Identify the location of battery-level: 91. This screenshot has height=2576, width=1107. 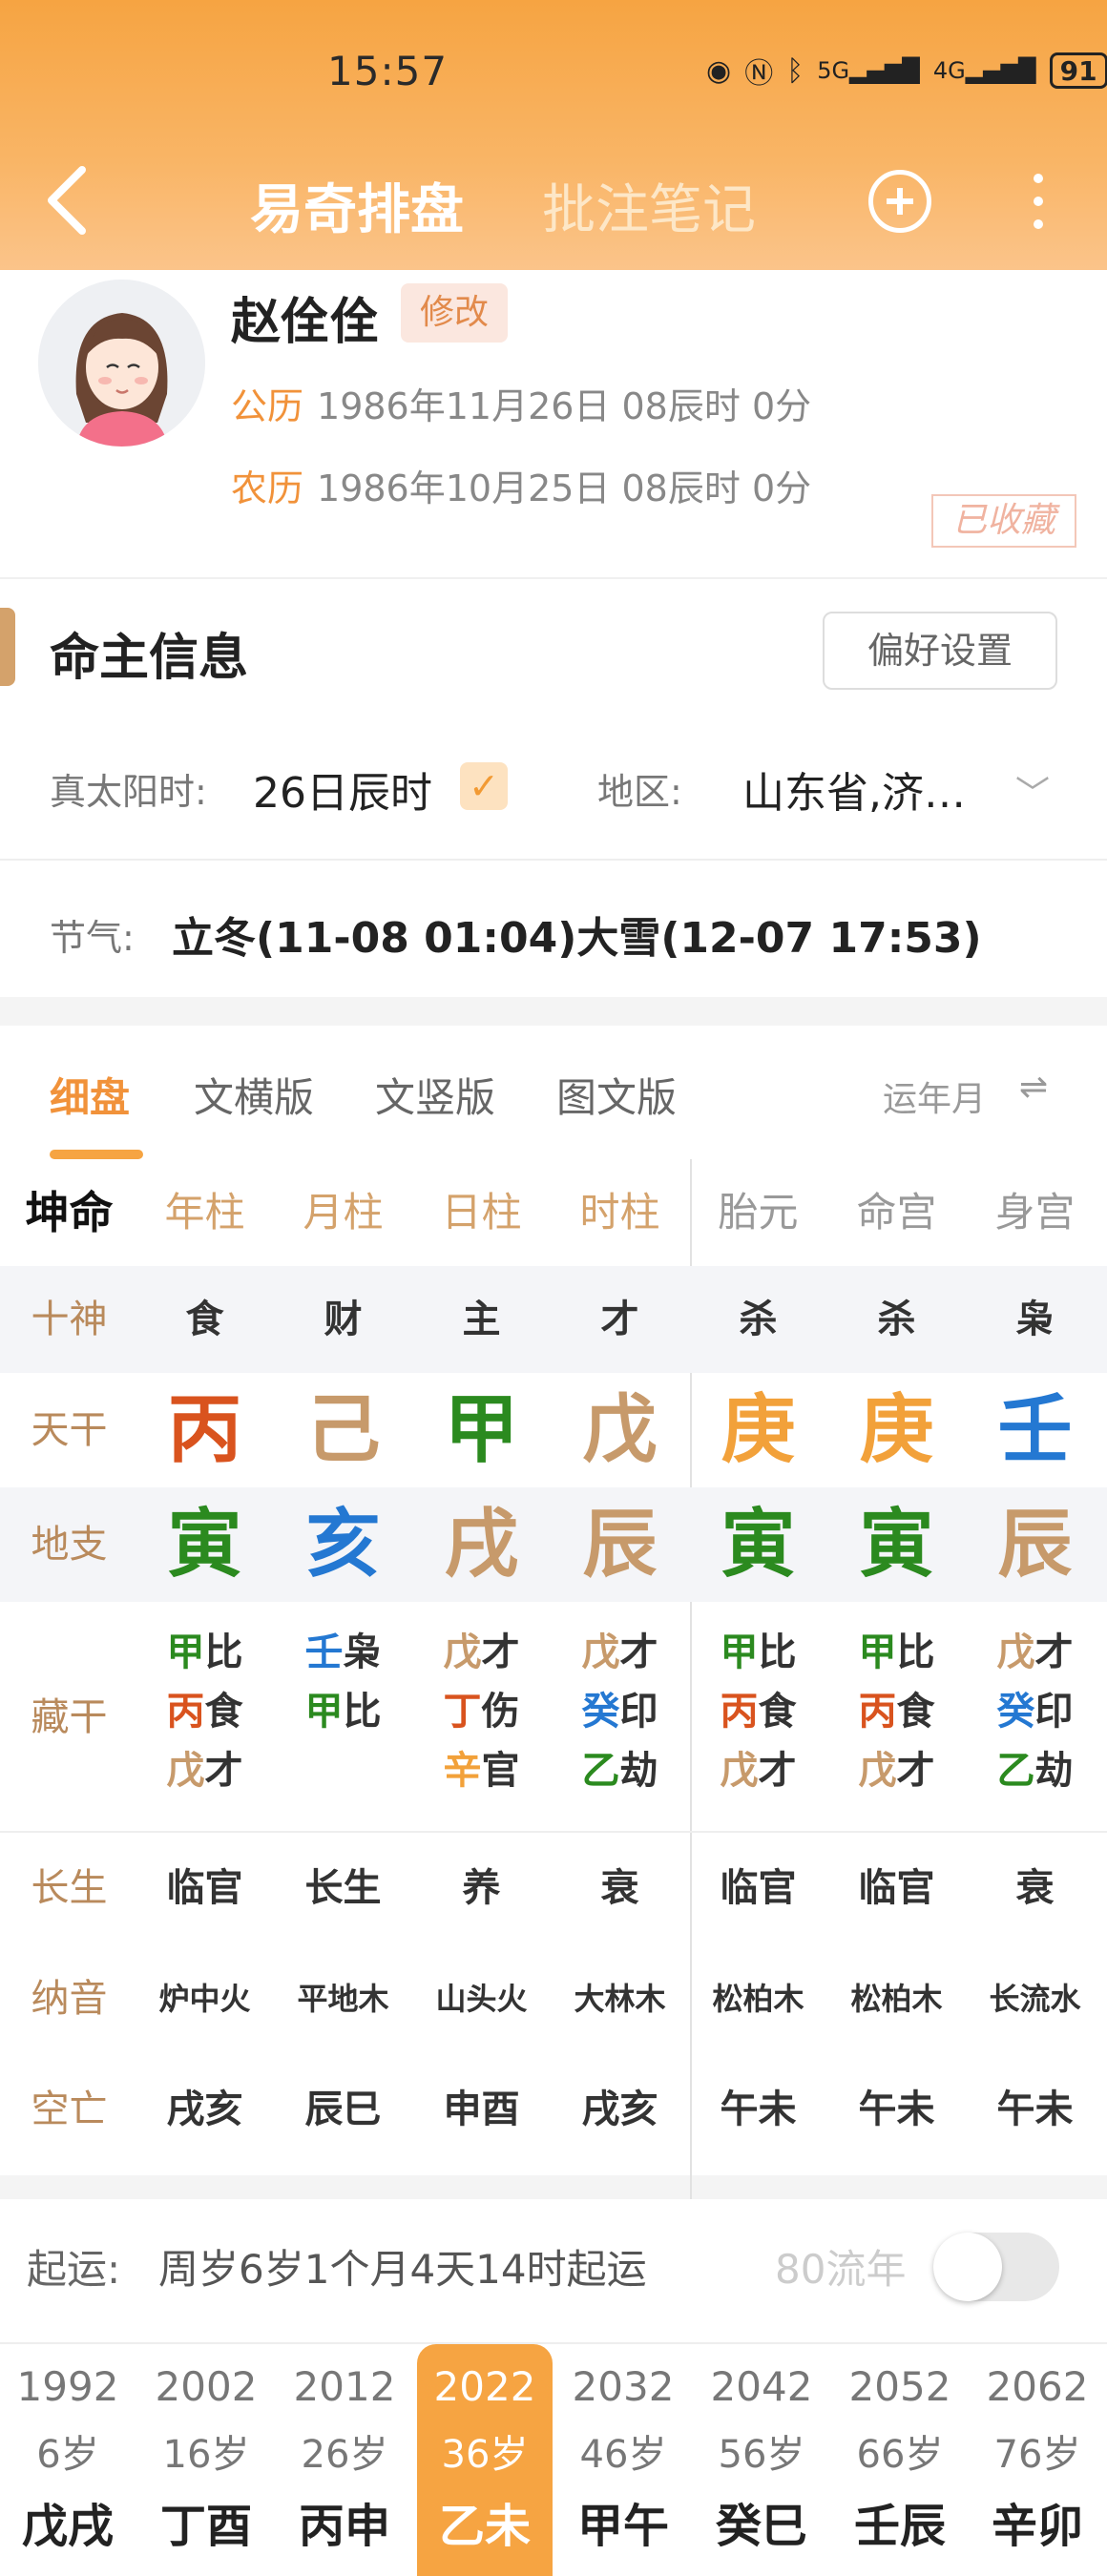
(1078, 70).